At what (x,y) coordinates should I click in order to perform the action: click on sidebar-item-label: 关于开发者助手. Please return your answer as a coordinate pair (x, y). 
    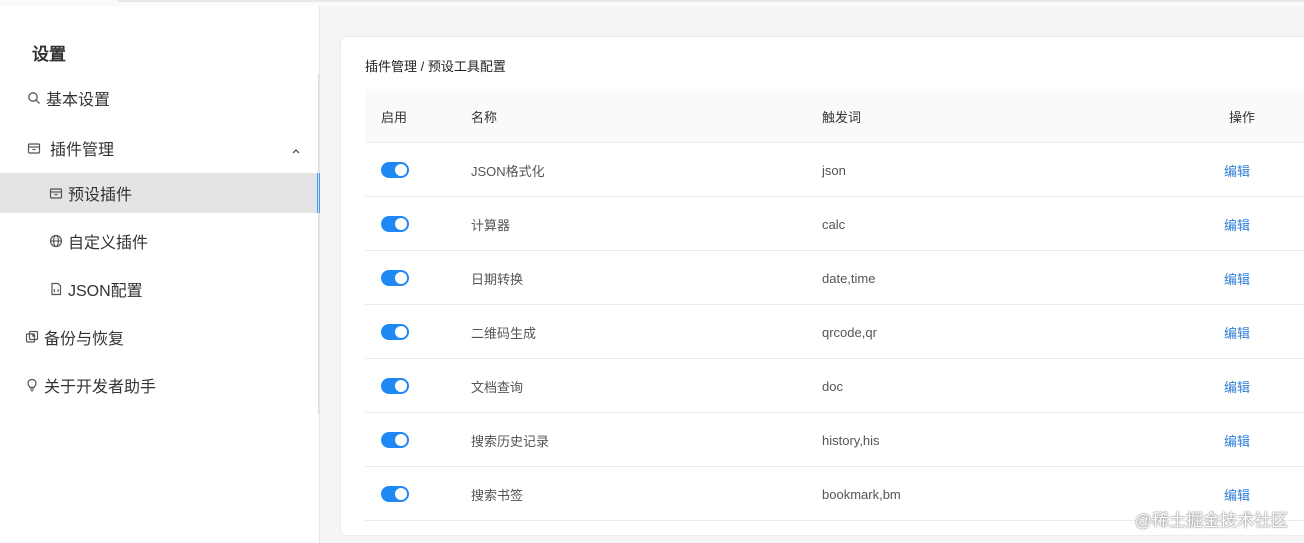
    Looking at the image, I should click on (100, 387).